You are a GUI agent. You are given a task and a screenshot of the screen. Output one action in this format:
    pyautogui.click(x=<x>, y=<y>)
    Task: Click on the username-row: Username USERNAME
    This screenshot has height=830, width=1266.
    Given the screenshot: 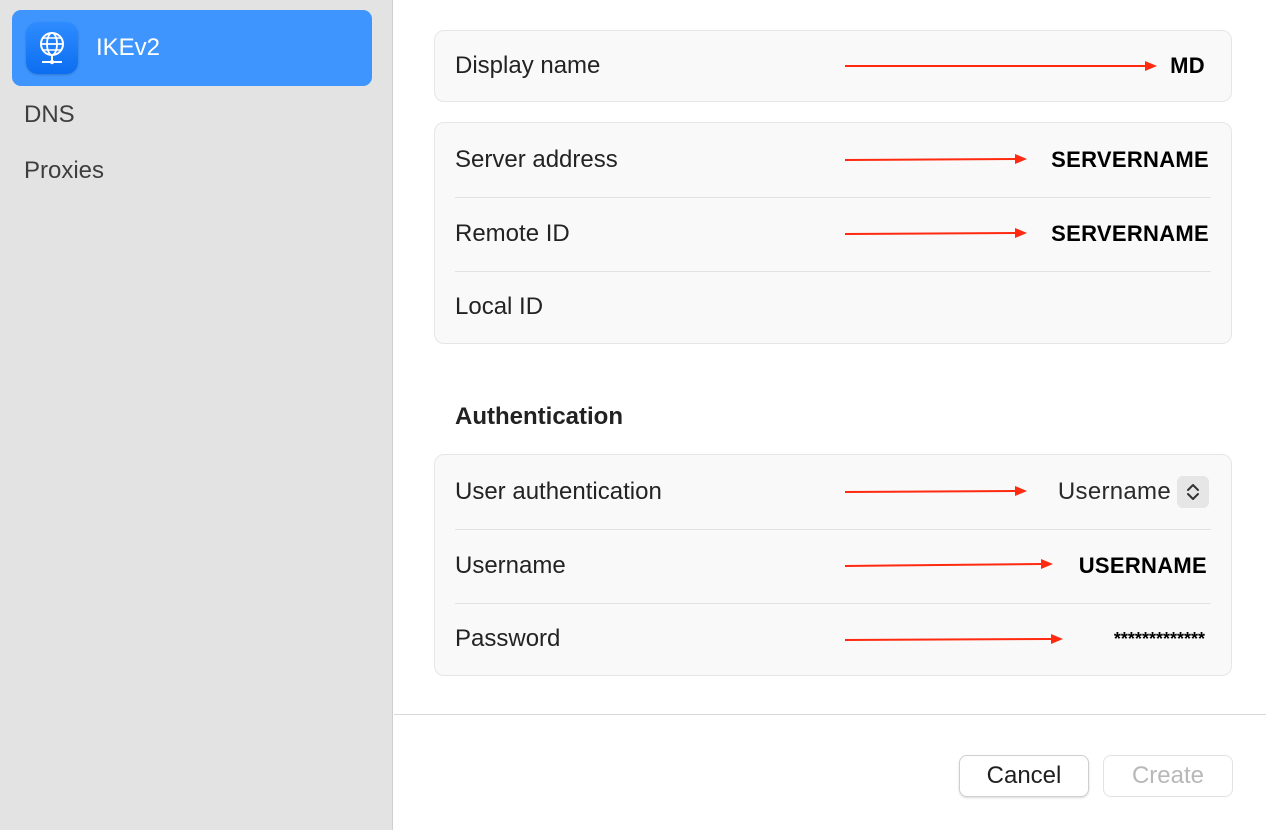 What is the action you would take?
    pyautogui.click(x=833, y=566)
    